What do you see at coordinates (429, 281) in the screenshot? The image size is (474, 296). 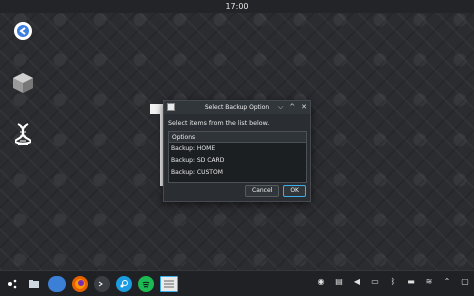 I see `network-icon: ≋` at bounding box center [429, 281].